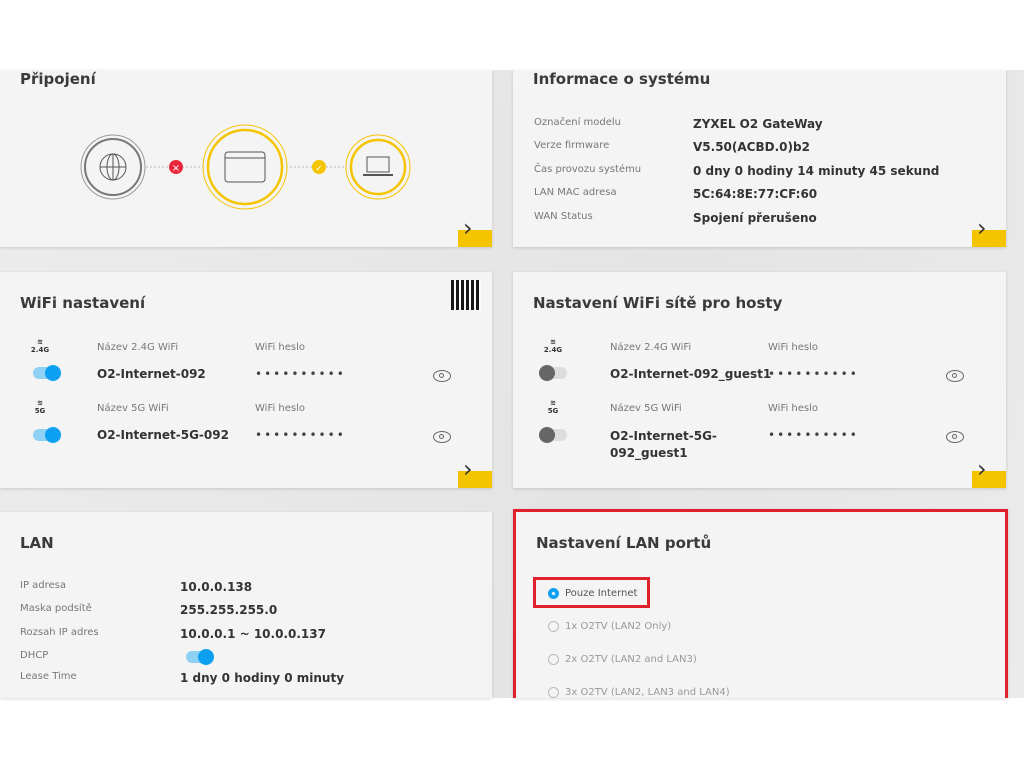 The width and height of the screenshot is (1024, 768). What do you see at coordinates (58, 79) in the screenshot?
I see `card-title: Připojení` at bounding box center [58, 79].